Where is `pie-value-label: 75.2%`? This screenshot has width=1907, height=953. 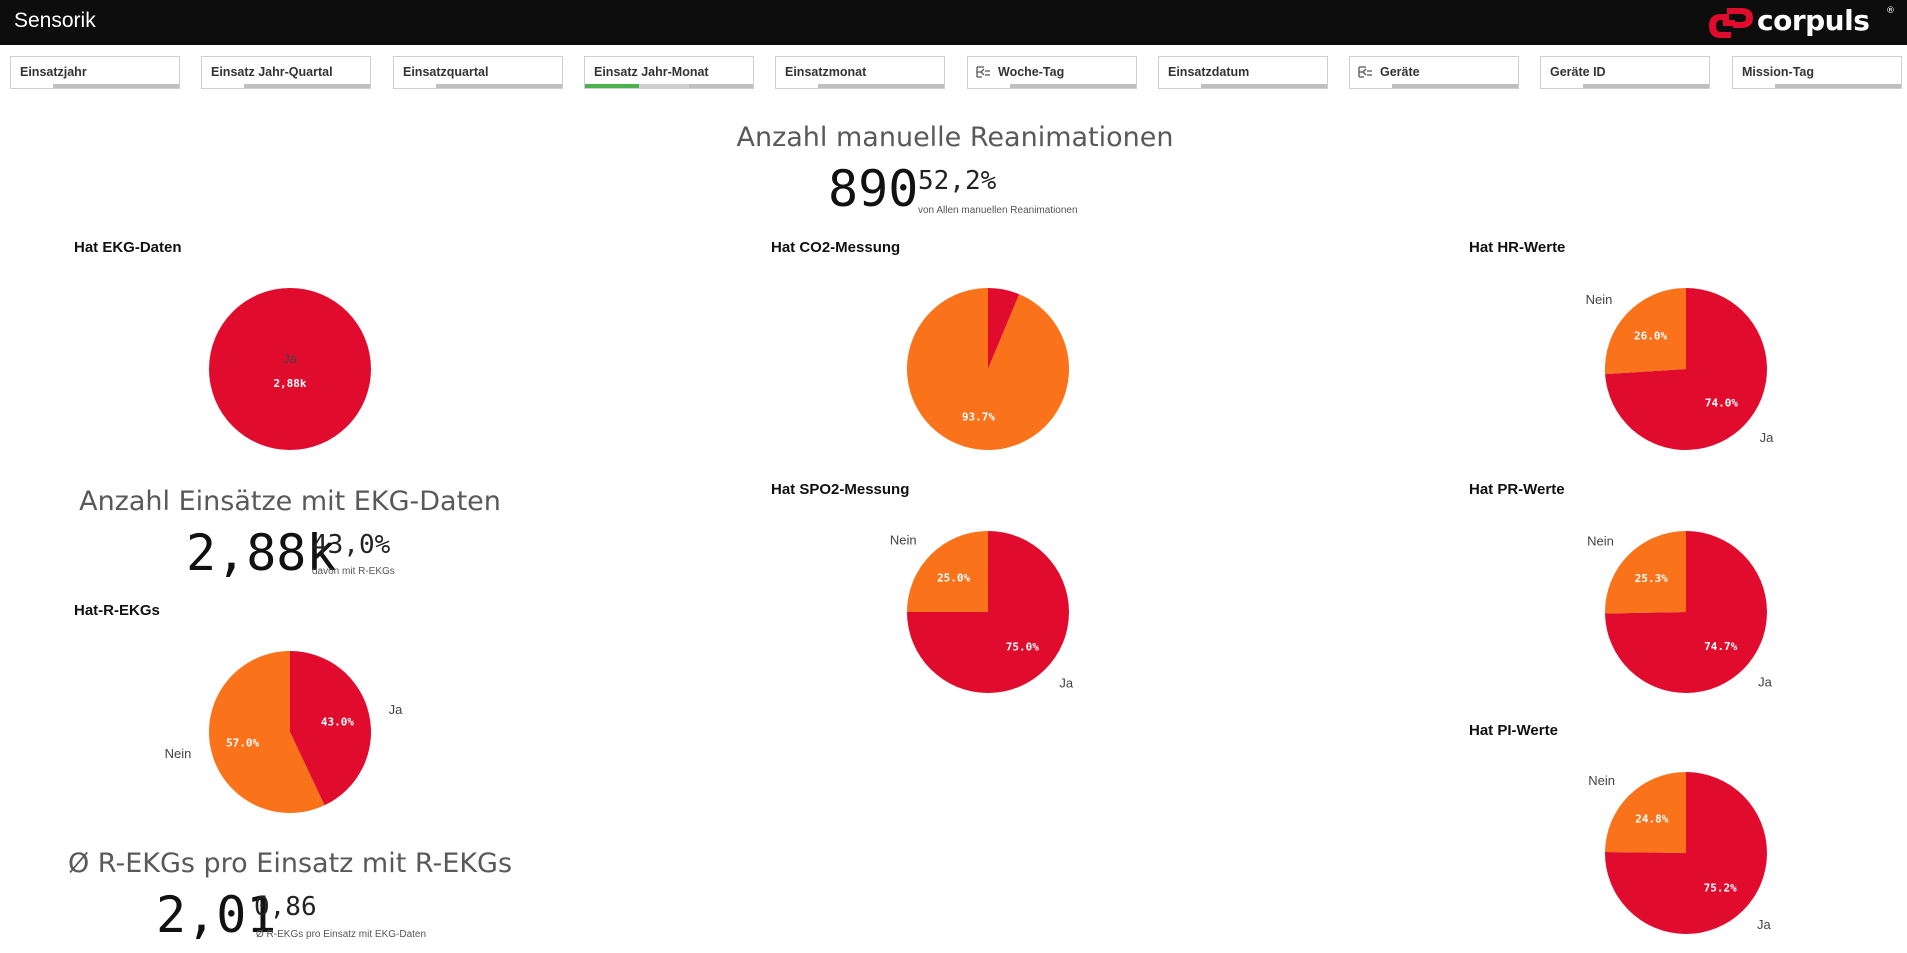
pie-value-label: 75.2% is located at coordinates (1720, 888).